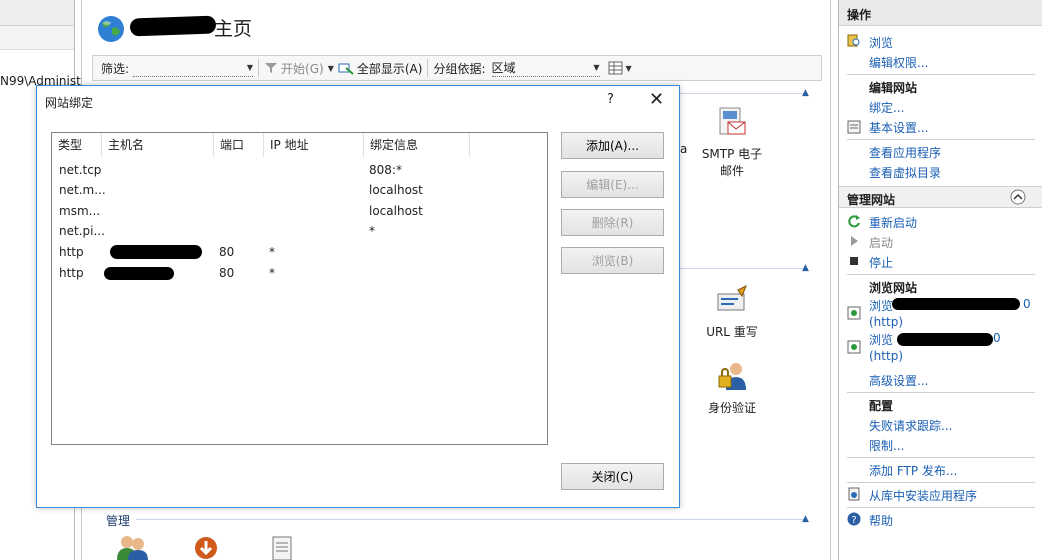 This screenshot has width=1042, height=560. Describe the element at coordinates (69, 103) in the screenshot. I see `dialog-title: 网站绑定` at that location.